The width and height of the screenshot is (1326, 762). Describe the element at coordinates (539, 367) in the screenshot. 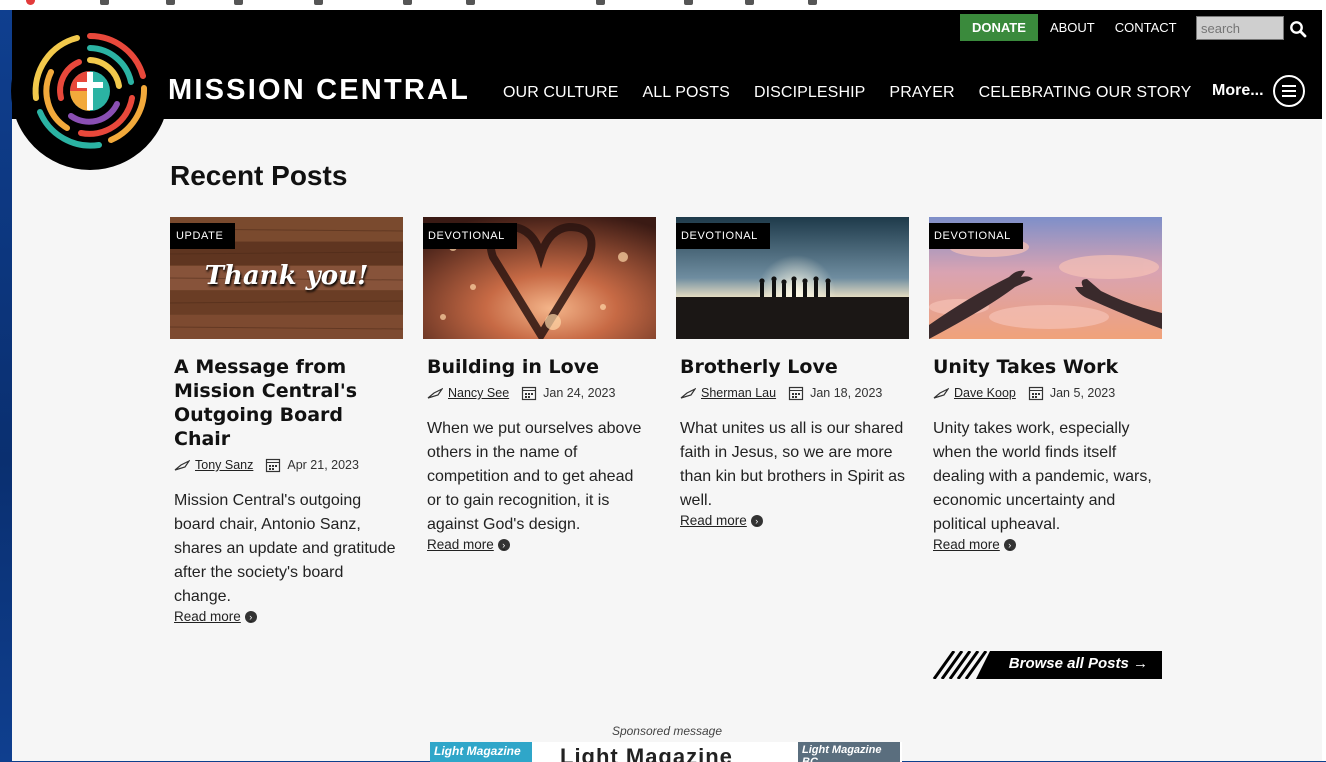

I see `post-title: Building in Love` at that location.